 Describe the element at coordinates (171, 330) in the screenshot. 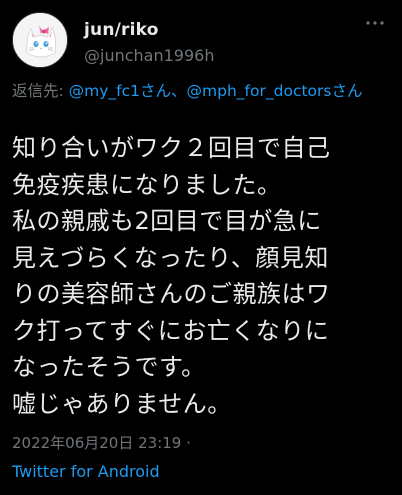

I see `tweet-line: ク打ってすぐにお亡くなりに` at that location.